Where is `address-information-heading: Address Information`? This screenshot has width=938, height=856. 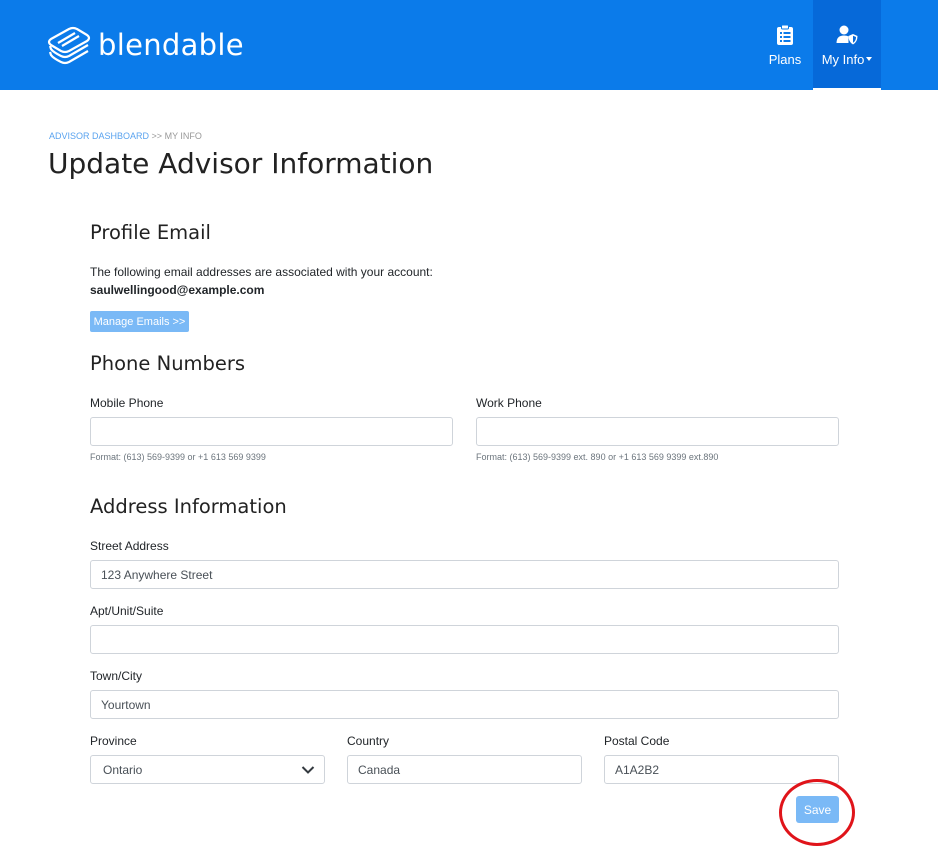
address-information-heading: Address Information is located at coordinates (188, 506).